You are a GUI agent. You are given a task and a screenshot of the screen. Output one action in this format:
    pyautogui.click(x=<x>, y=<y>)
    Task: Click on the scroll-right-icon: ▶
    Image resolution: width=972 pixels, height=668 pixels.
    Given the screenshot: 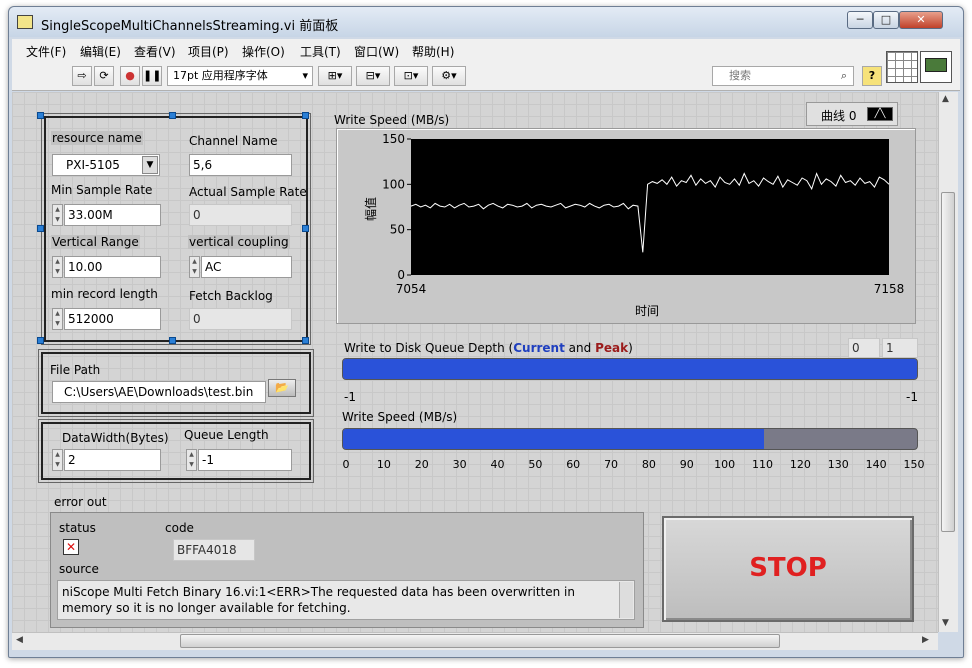 What is the action you would take?
    pyautogui.click(x=925, y=640)
    